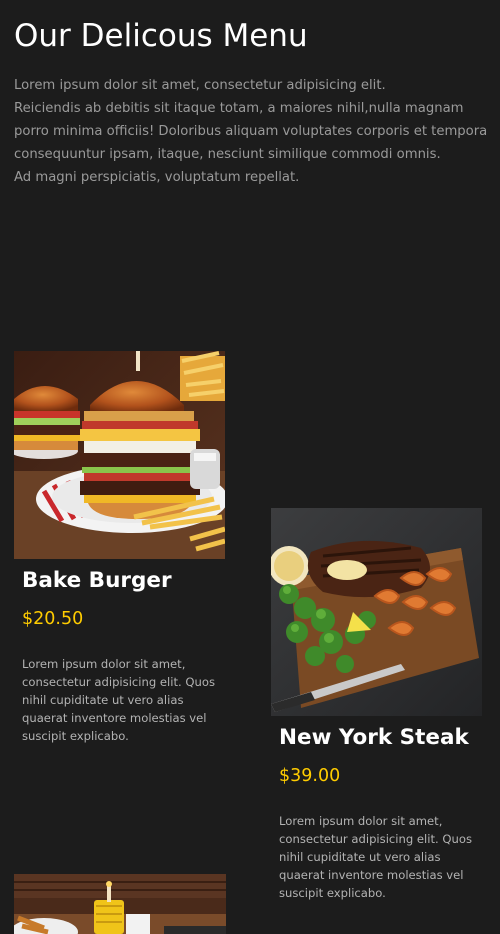 The width and height of the screenshot is (500, 934). Describe the element at coordinates (161, 36) in the screenshot. I see `page-title: Our Delicous Menu` at that location.